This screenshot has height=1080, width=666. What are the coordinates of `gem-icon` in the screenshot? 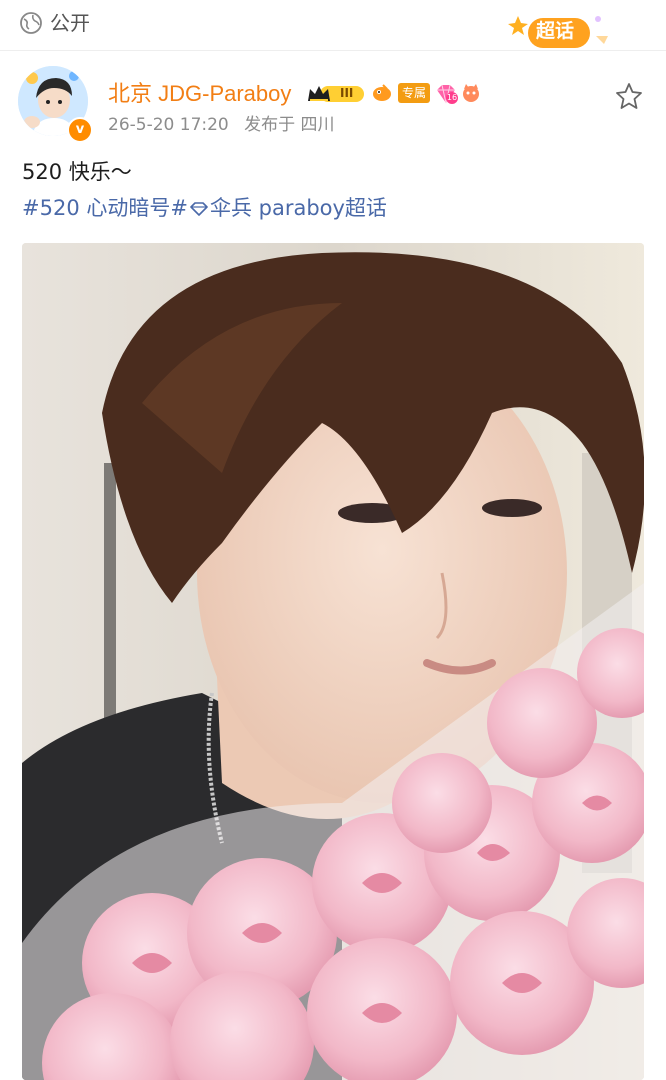 It's located at (199, 209).